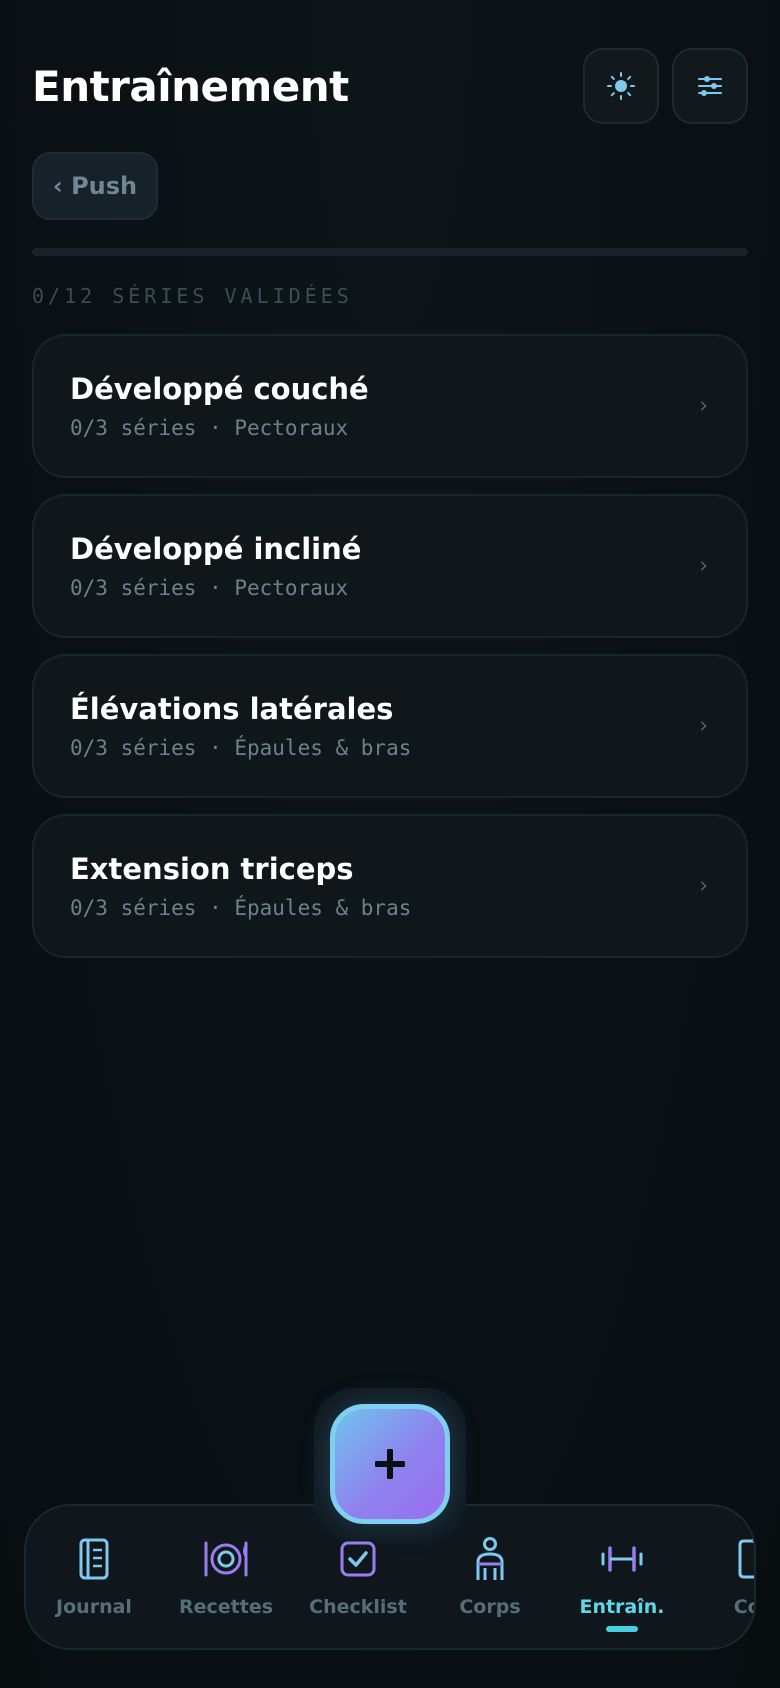 The width and height of the screenshot is (780, 1688). Describe the element at coordinates (212, 869) in the screenshot. I see `exercise-name: Extension triceps` at that location.